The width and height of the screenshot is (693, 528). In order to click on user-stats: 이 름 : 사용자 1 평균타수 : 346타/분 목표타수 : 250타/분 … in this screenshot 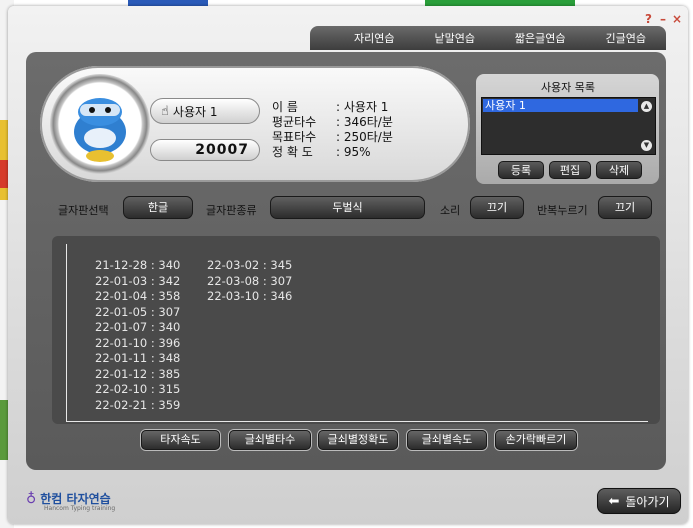, I will do `click(362, 130)`.